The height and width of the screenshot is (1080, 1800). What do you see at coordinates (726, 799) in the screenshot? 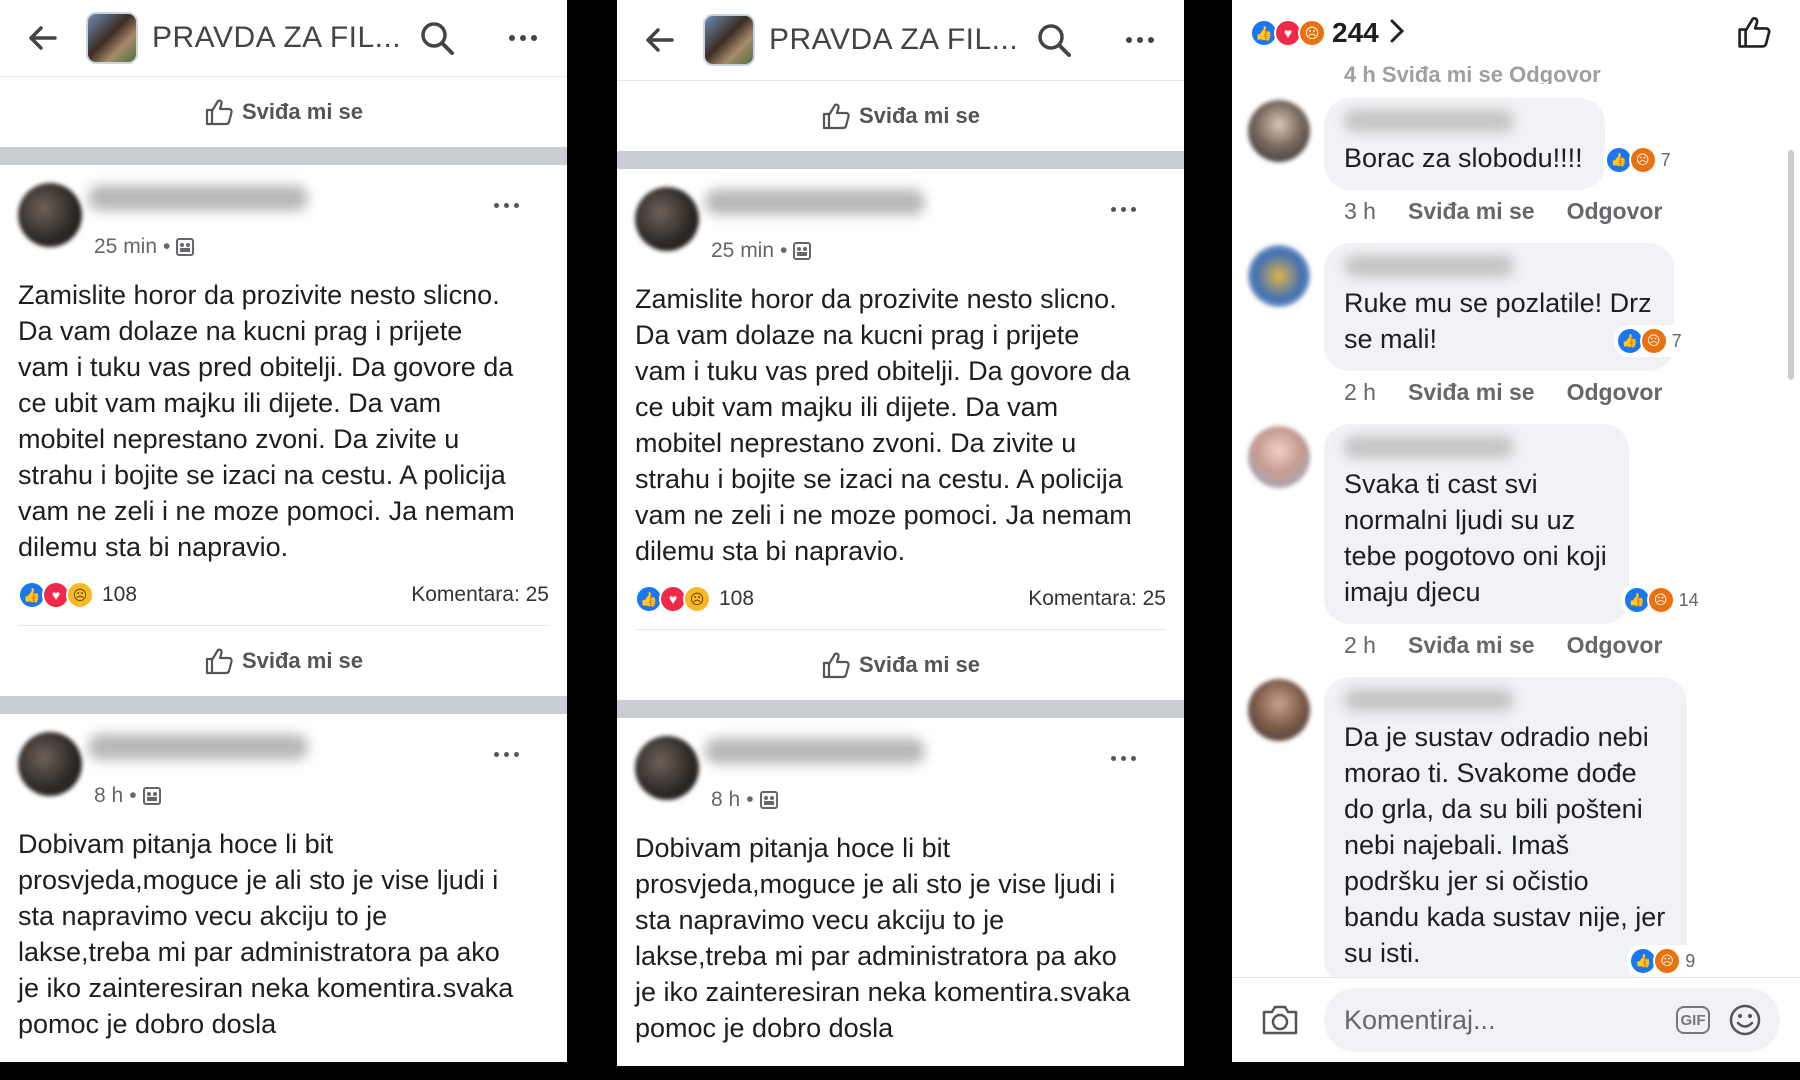
I see `post-time: 8 h` at bounding box center [726, 799].